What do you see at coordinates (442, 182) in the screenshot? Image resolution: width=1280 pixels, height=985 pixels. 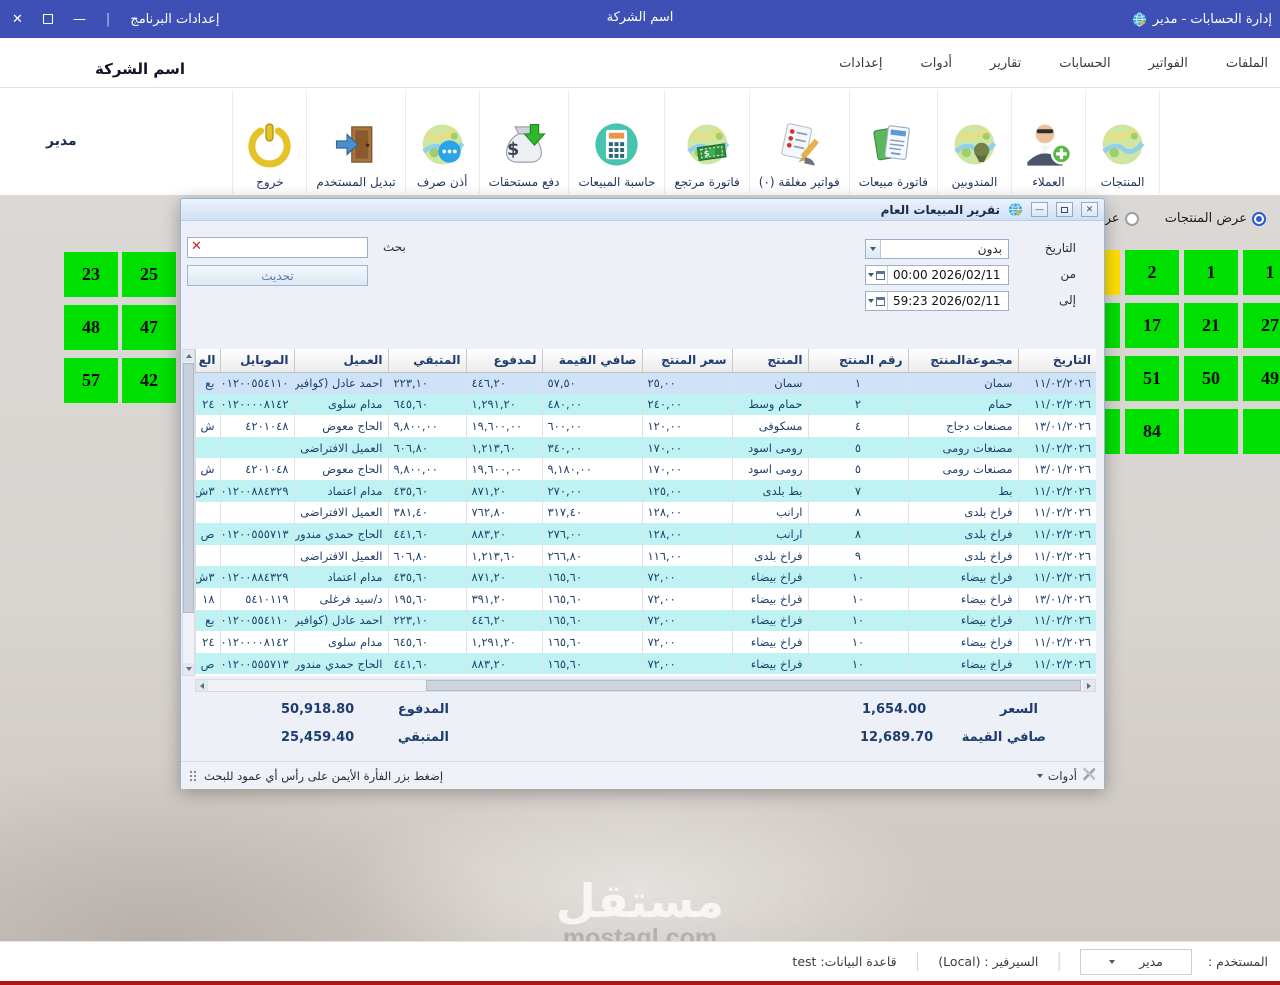 I see `toolbar-button-label: أذن صرف` at bounding box center [442, 182].